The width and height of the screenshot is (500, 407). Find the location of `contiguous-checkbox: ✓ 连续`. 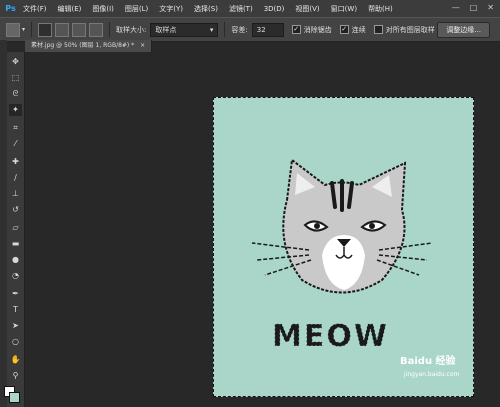

contiguous-checkbox: ✓ 连续 is located at coordinates (352, 30).